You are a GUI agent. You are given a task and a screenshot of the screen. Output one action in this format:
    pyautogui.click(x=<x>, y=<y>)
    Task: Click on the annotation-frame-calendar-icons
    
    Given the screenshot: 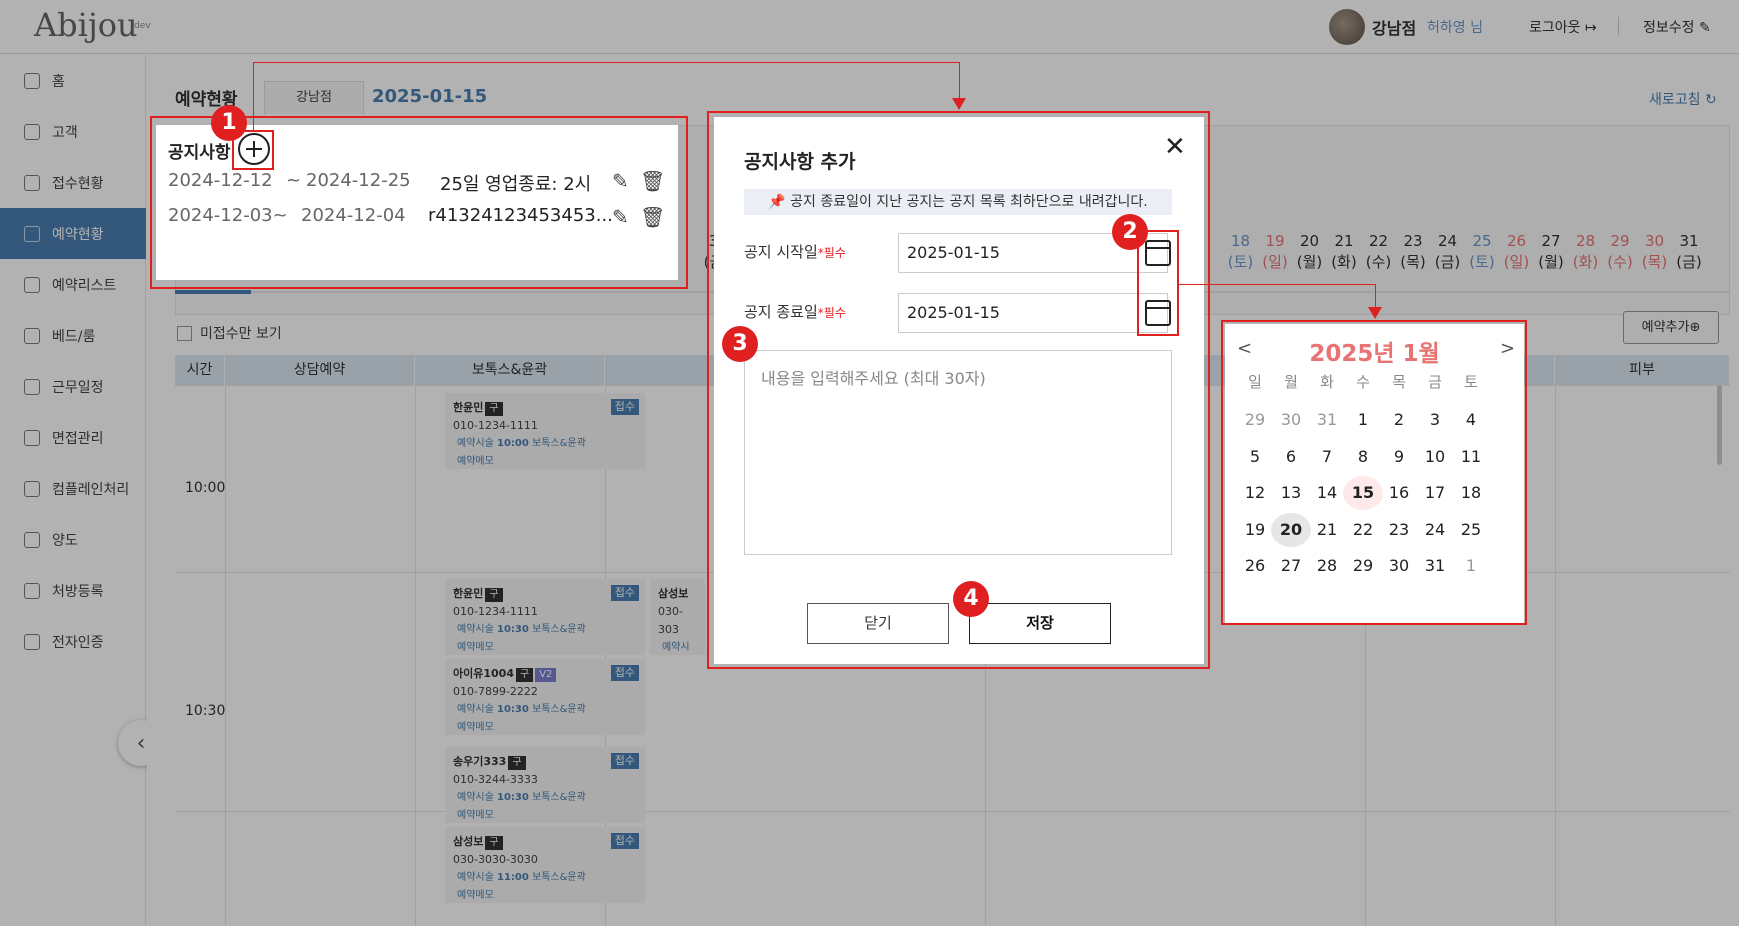 What is the action you would take?
    pyautogui.click(x=1158, y=283)
    